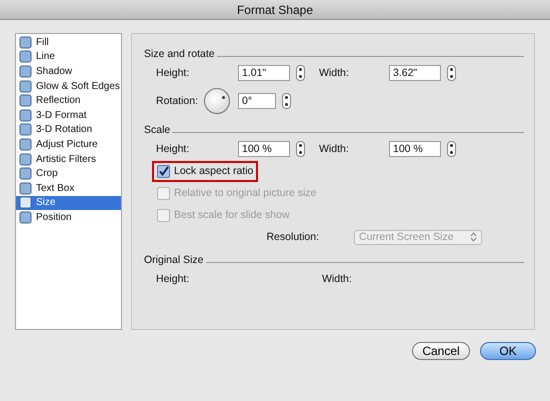 The width and height of the screenshot is (550, 401). What do you see at coordinates (68, 86) in the screenshot?
I see `sidebar-item: Glow & Soft Edges` at bounding box center [68, 86].